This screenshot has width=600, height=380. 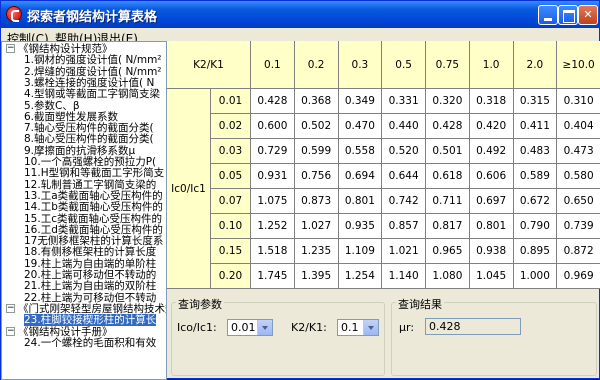 What do you see at coordinates (578, 65) in the screenshot?
I see `column-header: ≥10.0` at bounding box center [578, 65].